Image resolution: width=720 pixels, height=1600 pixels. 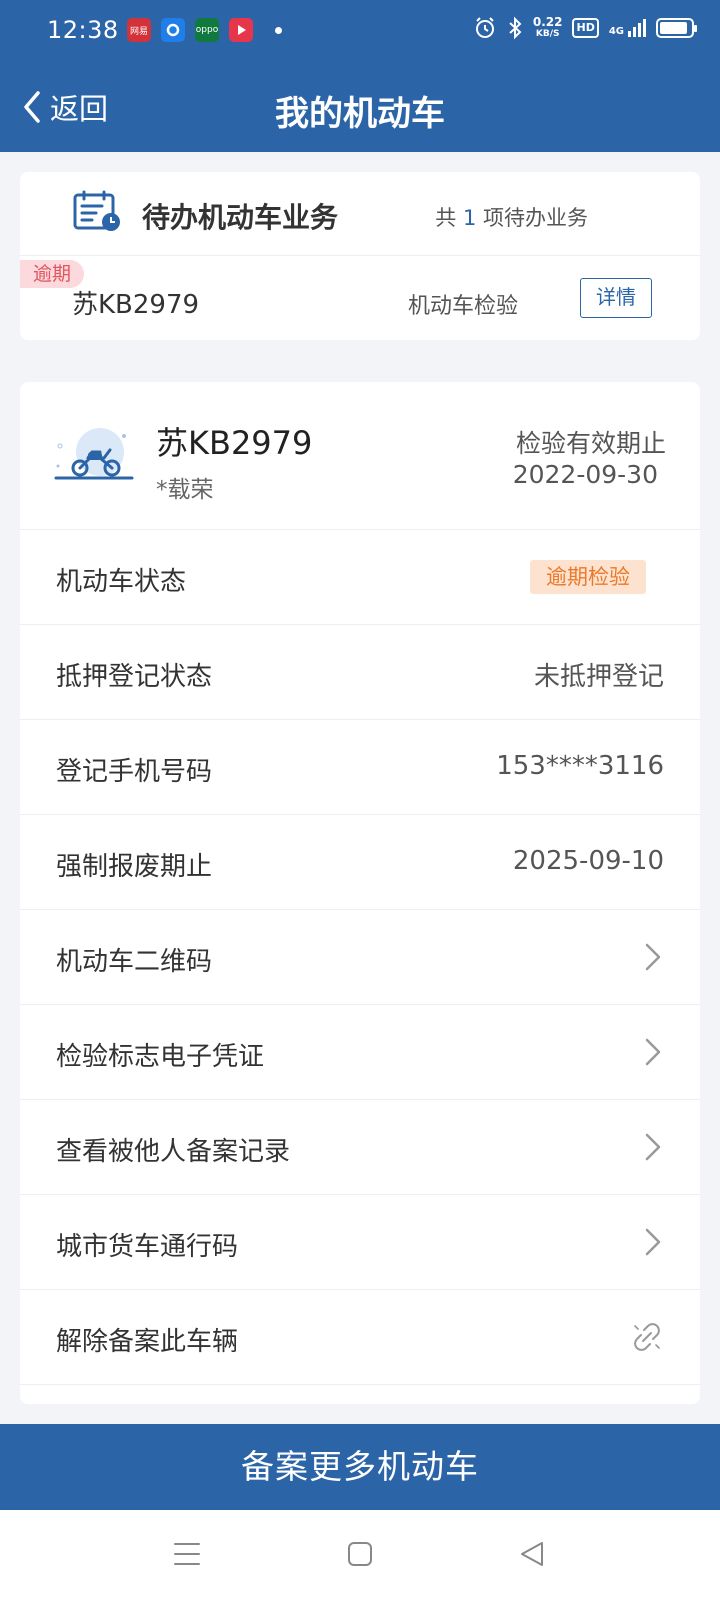 I want to click on status-bar: 12:38 网易 oppo 0.22 KB/S HD 4G, so click(x=360, y=33).